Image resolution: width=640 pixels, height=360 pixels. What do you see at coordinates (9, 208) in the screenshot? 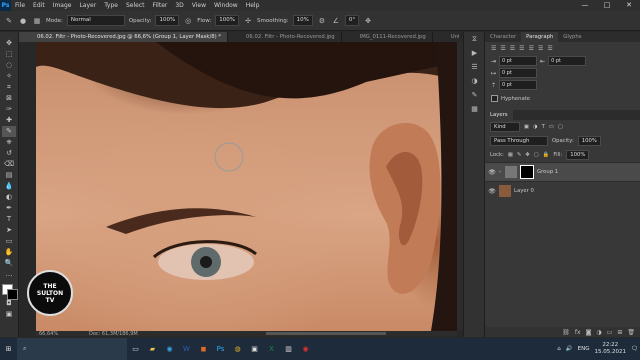
I see `pen-tool-icon: ✒` at bounding box center [9, 208].